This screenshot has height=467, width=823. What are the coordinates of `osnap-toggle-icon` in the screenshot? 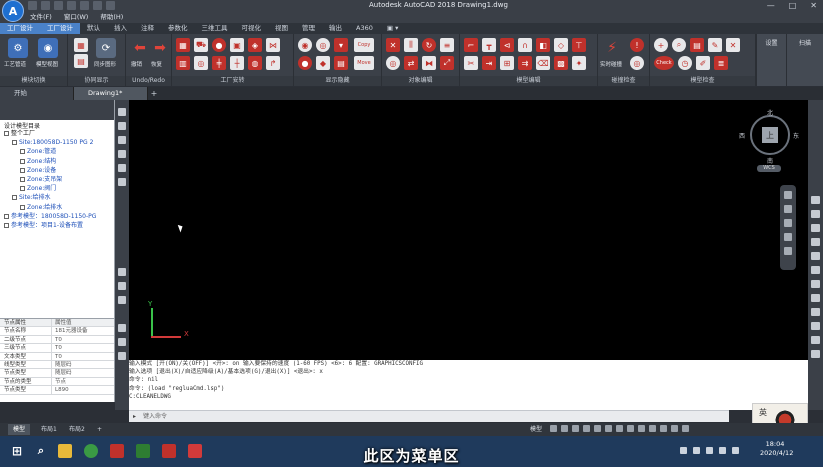 It's located at (597, 428).